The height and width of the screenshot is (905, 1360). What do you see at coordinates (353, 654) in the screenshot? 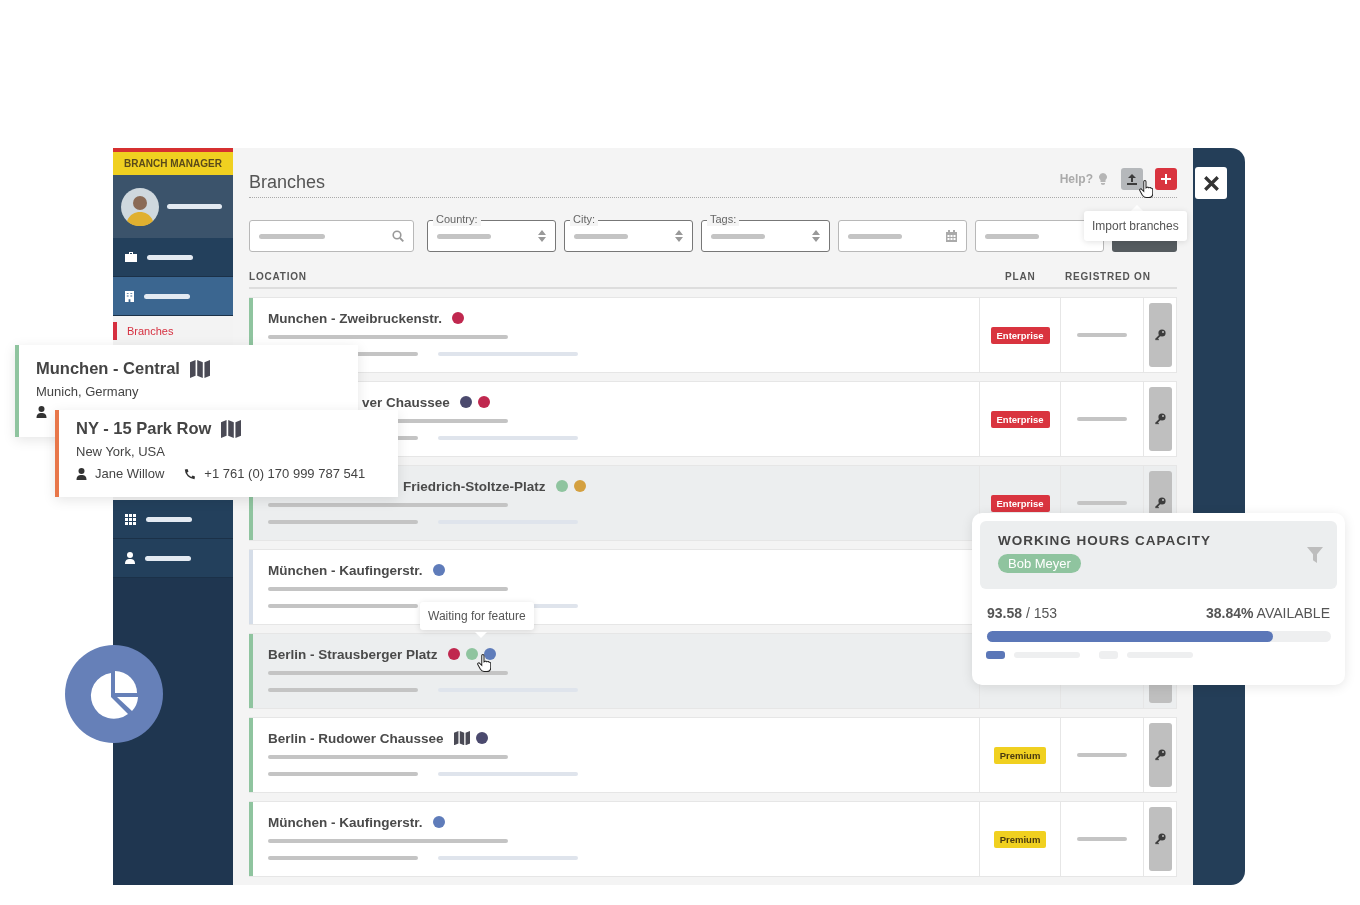
I see `branch-name: Berlin - Strausberger Platz` at bounding box center [353, 654].